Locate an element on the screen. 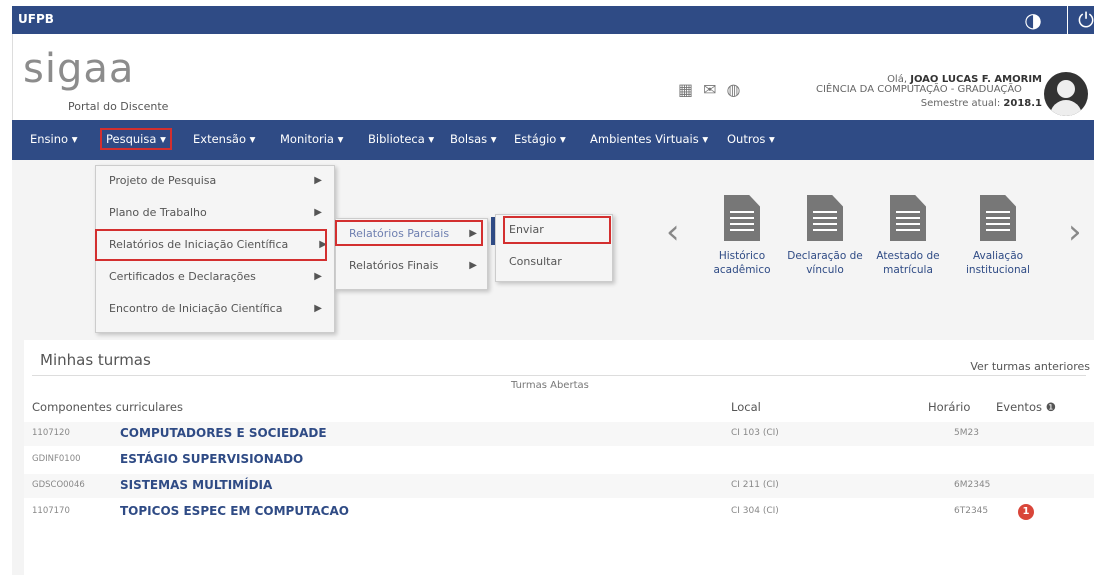  quick-historico: Histórico acadêmico is located at coordinates (742, 236).